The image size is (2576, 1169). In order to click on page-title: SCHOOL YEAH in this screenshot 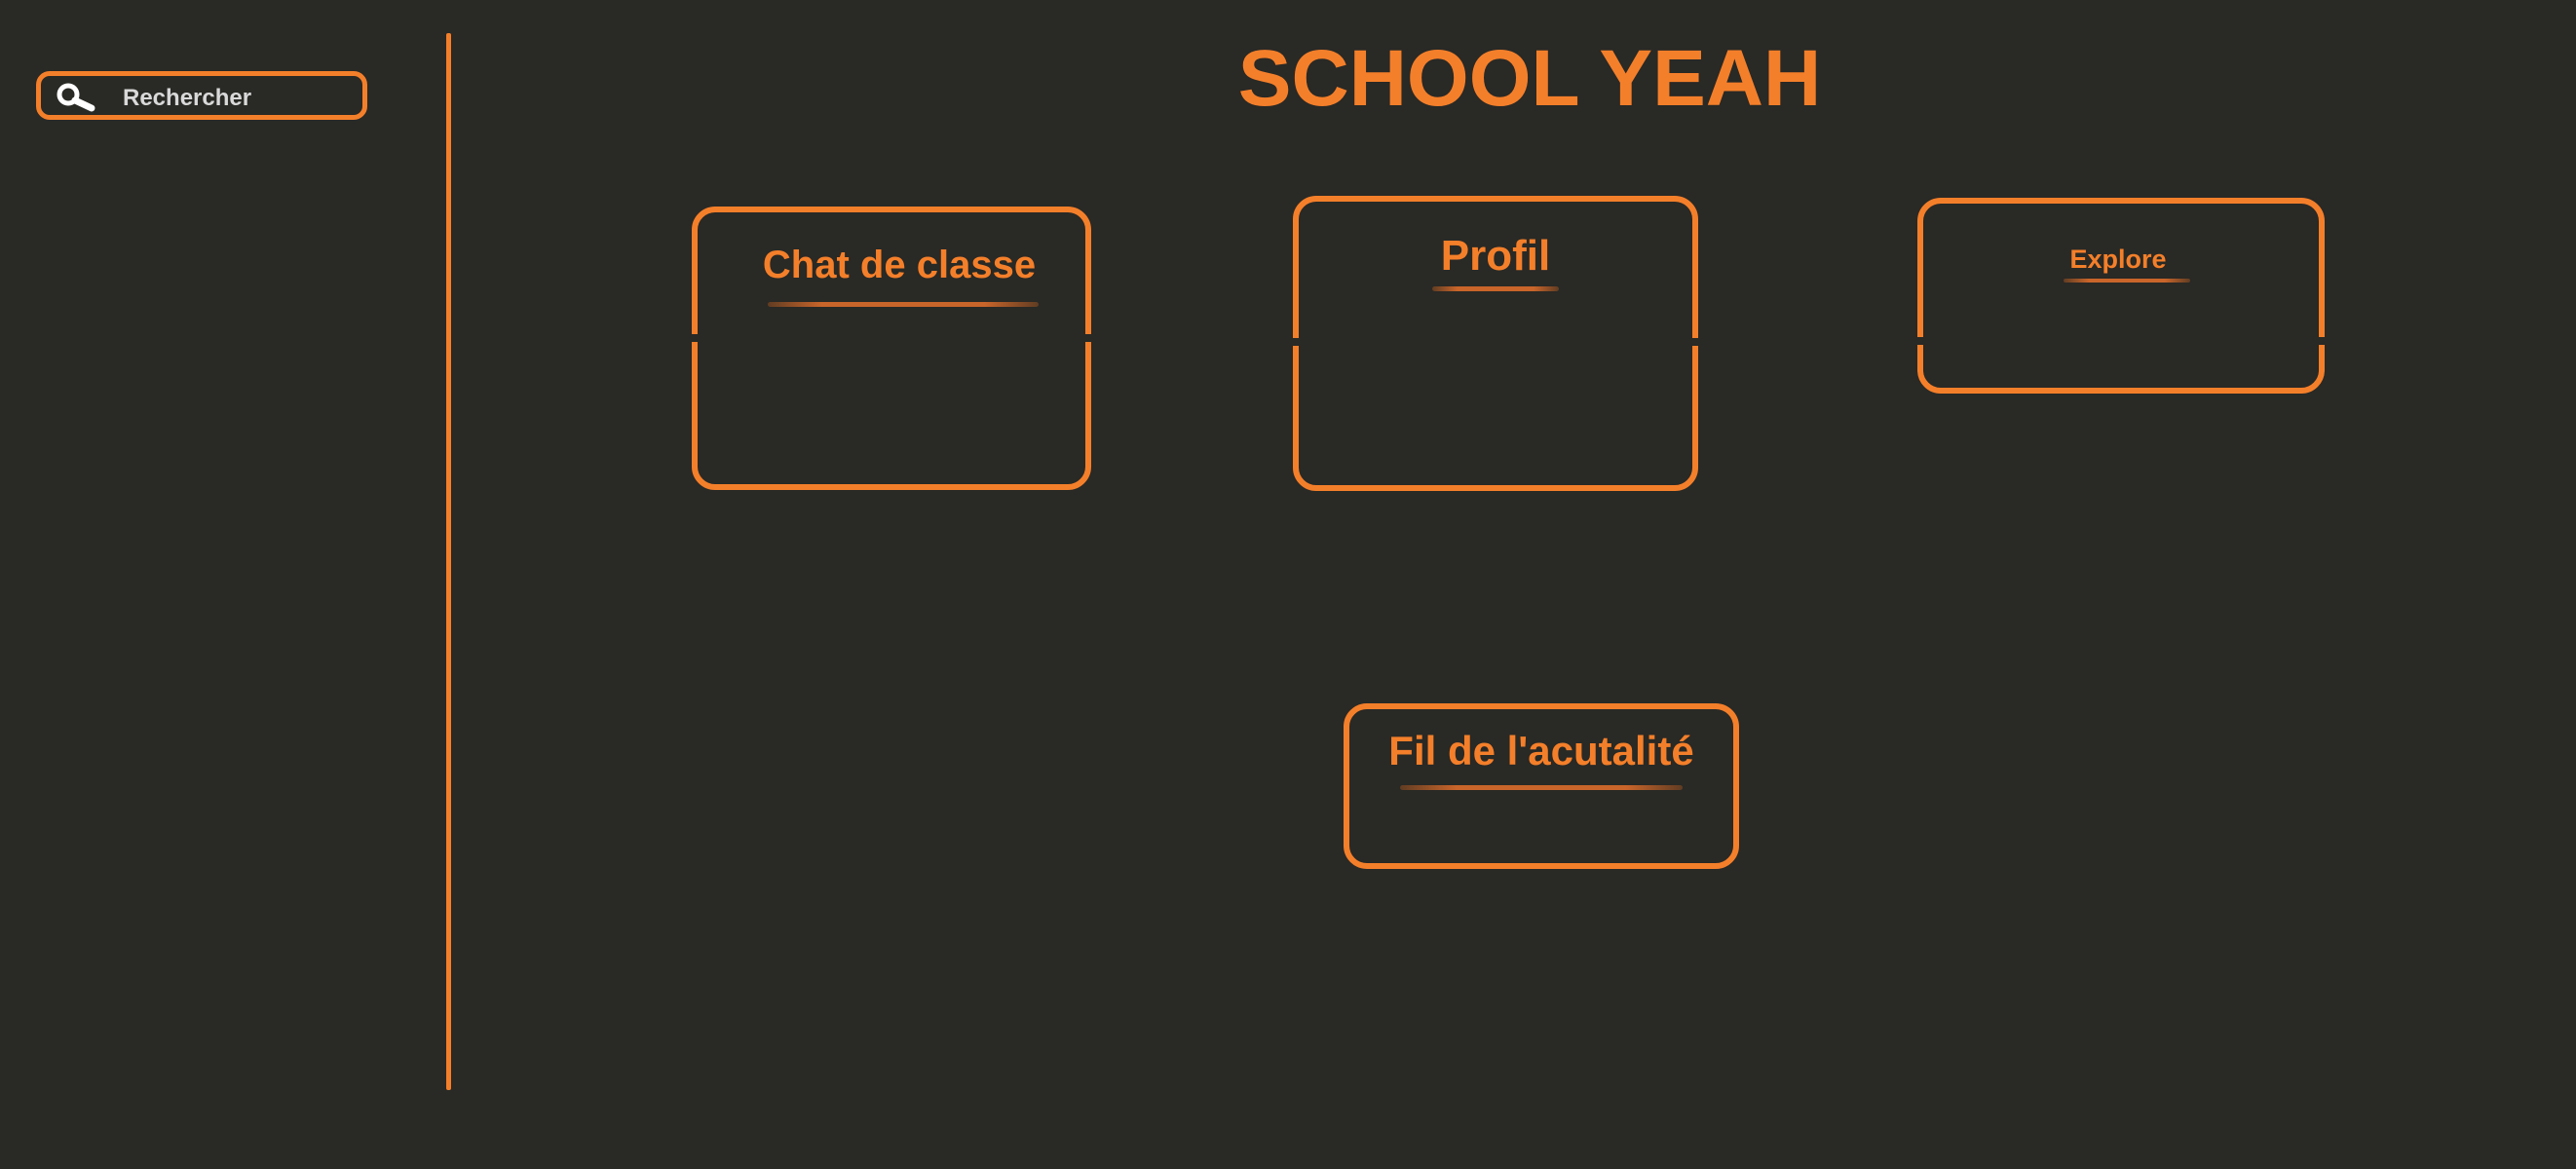, I will do `click(1529, 78)`.